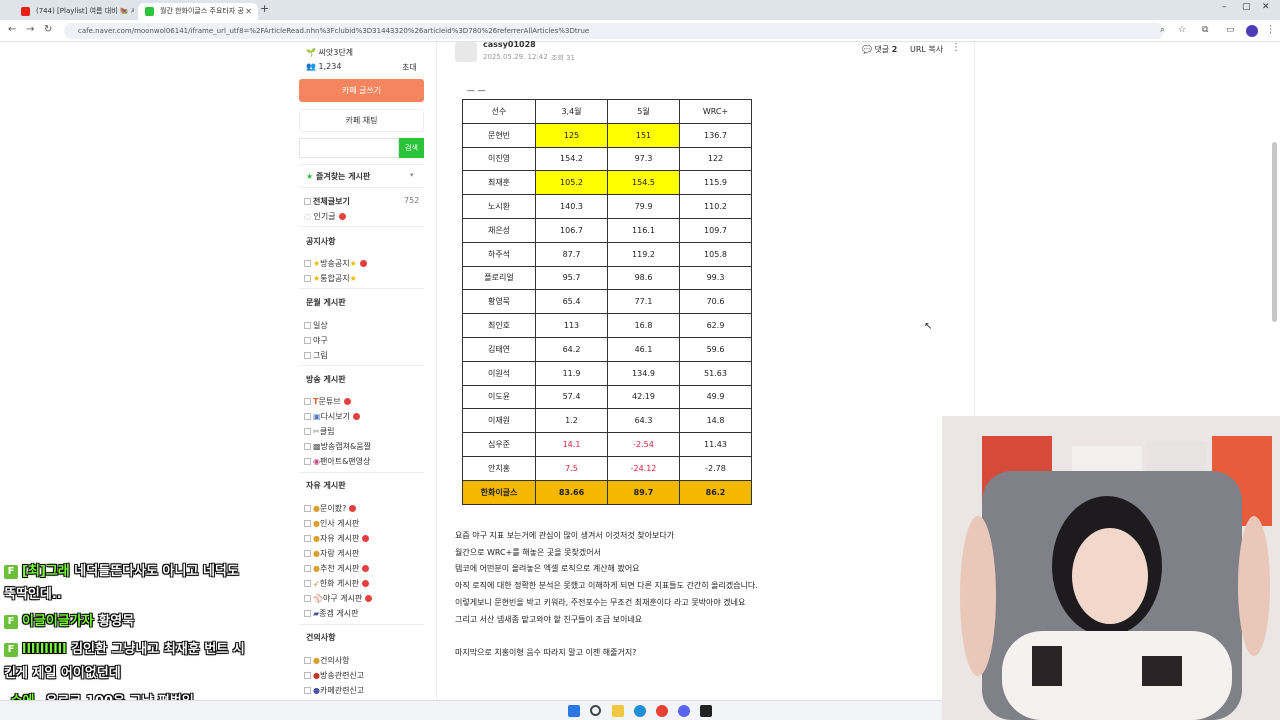  What do you see at coordinates (571, 135) in the screenshot?
I see `stat-cell: 125` at bounding box center [571, 135].